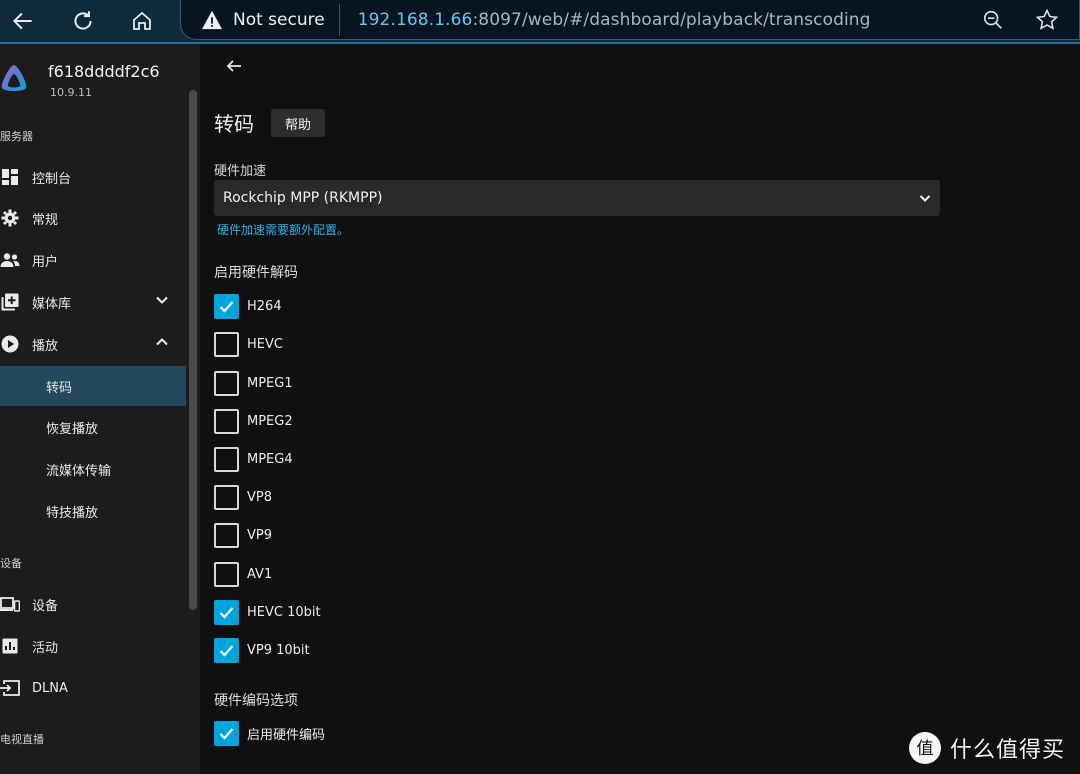  Describe the element at coordinates (234, 66) in the screenshot. I see `back-arrow-icon` at that location.